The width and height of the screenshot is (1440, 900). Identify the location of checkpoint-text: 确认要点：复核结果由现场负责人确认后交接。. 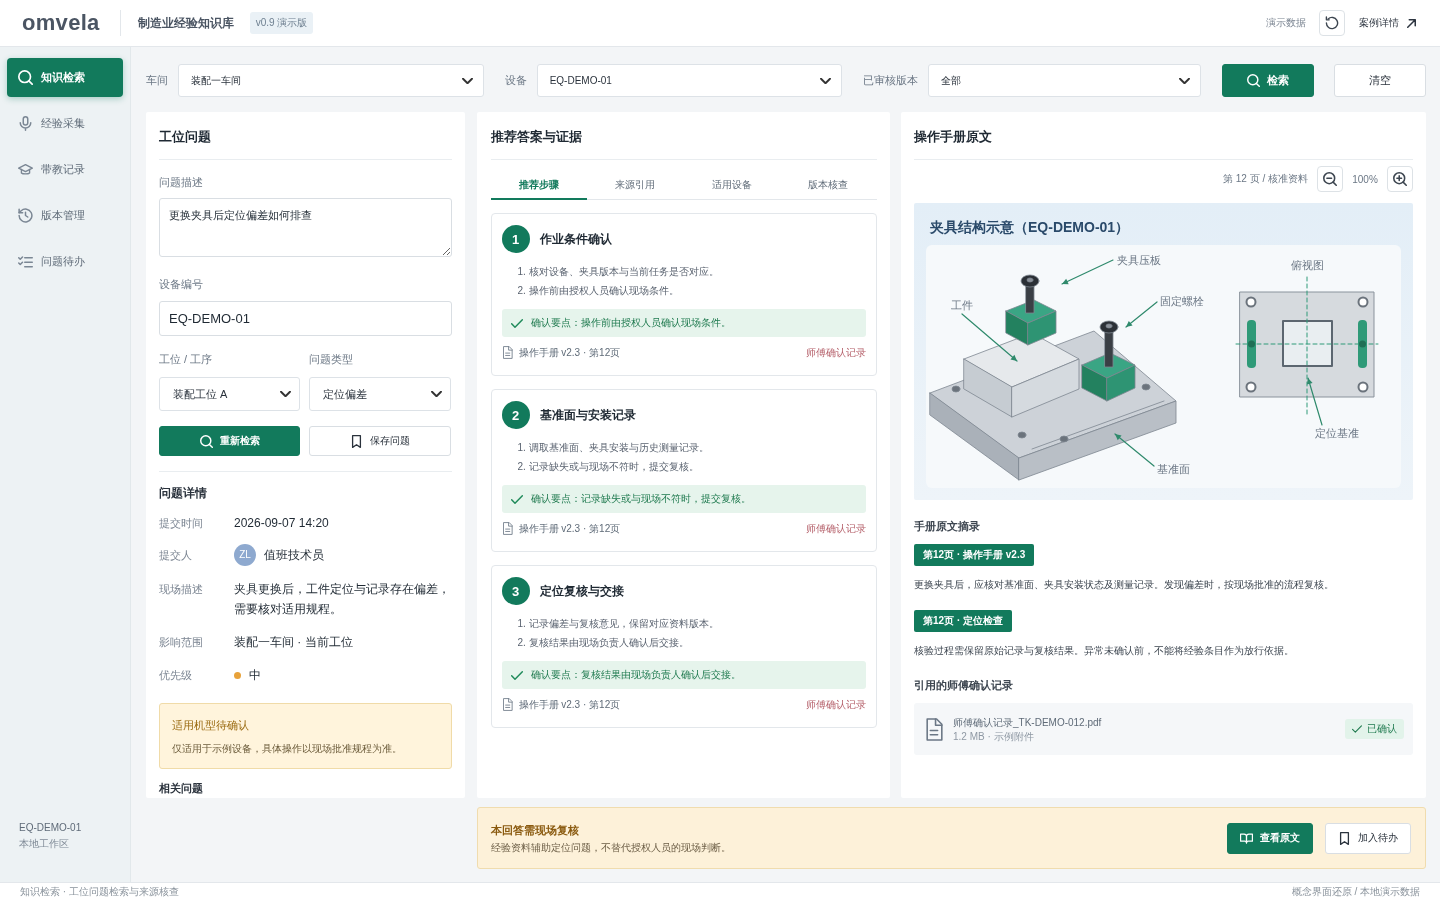
(635, 675).